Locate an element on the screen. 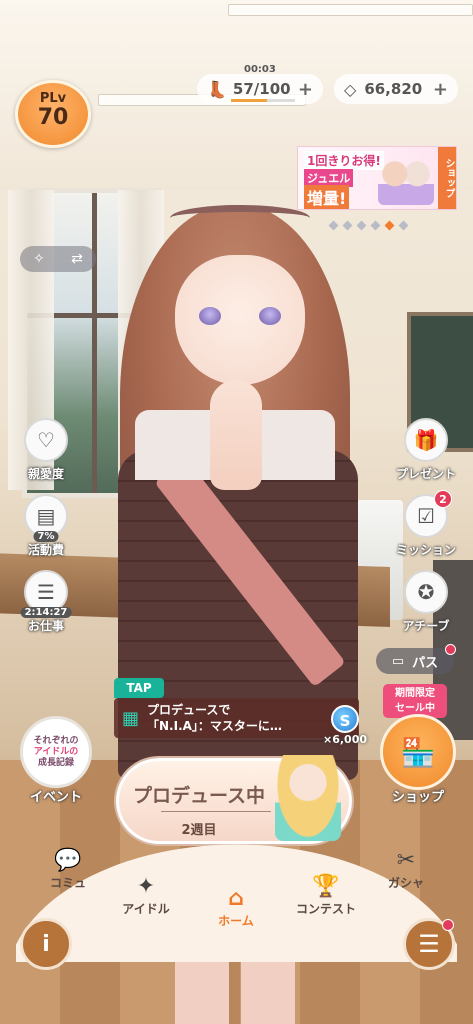 The width and height of the screenshot is (473, 1024). work-timer: 2:14:27 is located at coordinates (46, 612).